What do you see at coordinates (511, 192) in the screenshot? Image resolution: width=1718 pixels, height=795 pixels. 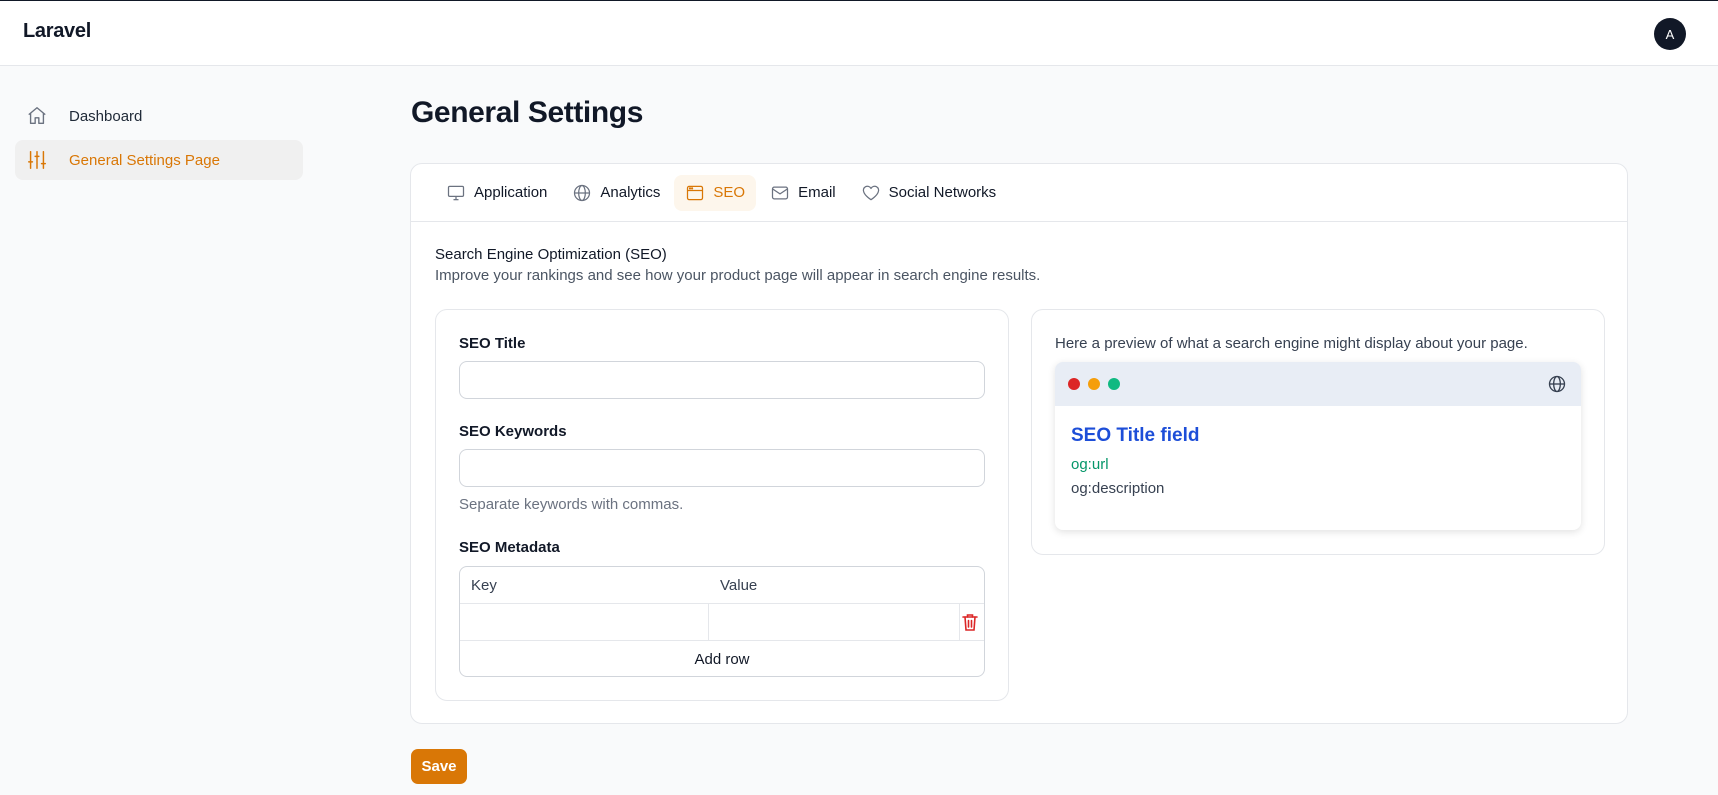 I see `tab-label: Application` at bounding box center [511, 192].